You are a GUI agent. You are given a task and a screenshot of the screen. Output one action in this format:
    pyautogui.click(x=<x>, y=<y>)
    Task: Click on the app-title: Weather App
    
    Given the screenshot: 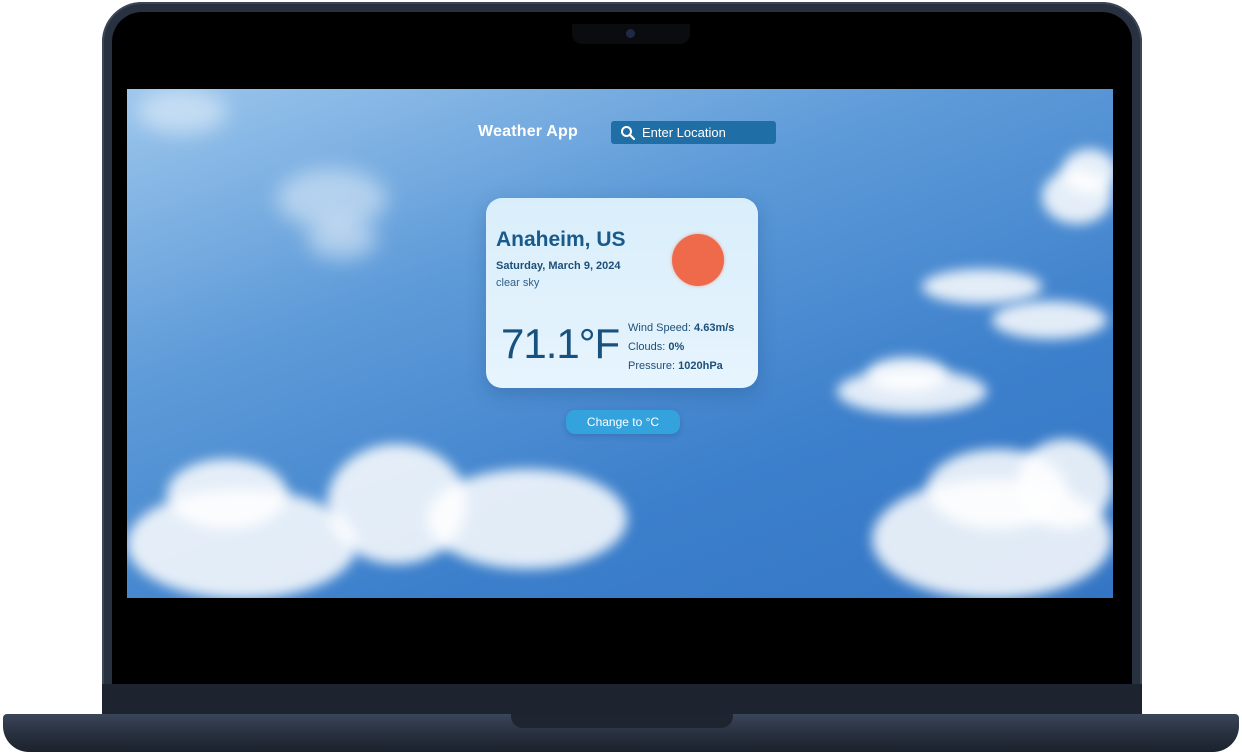 What is the action you would take?
    pyautogui.click(x=528, y=131)
    